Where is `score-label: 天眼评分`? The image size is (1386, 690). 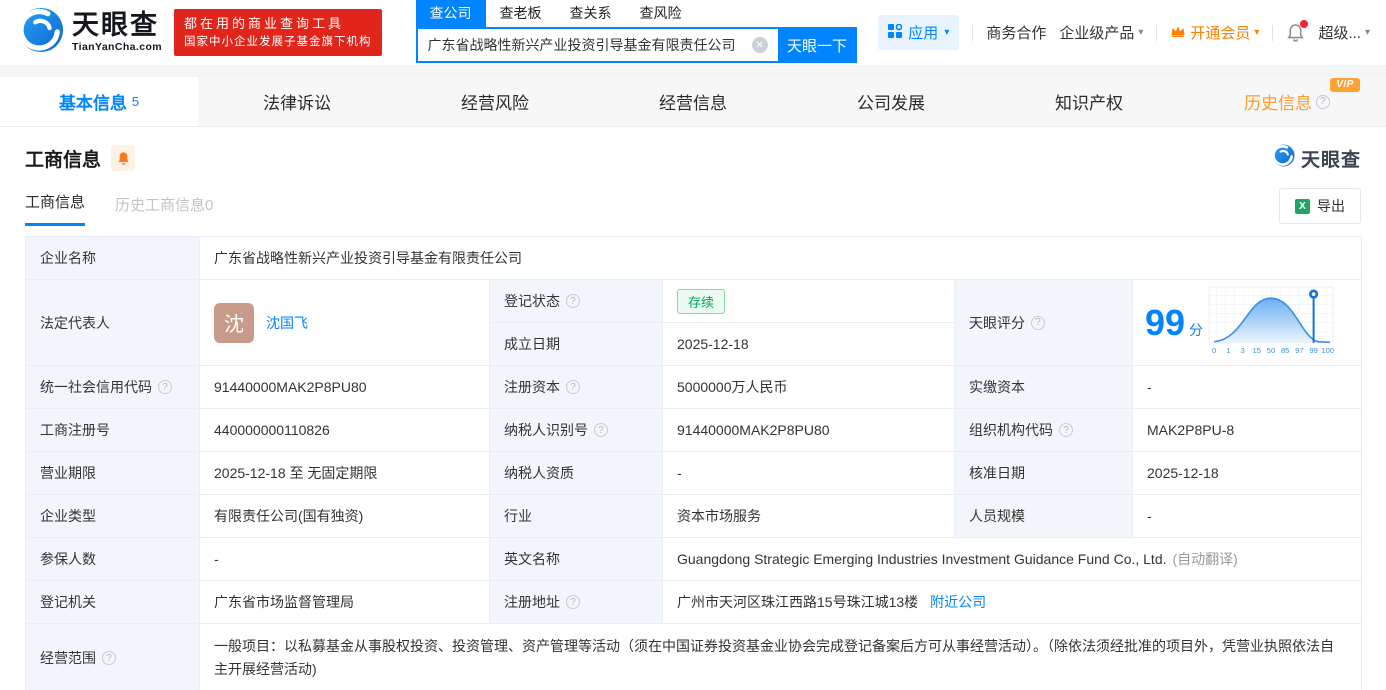
score-label: 天眼评分 is located at coordinates (1044, 323).